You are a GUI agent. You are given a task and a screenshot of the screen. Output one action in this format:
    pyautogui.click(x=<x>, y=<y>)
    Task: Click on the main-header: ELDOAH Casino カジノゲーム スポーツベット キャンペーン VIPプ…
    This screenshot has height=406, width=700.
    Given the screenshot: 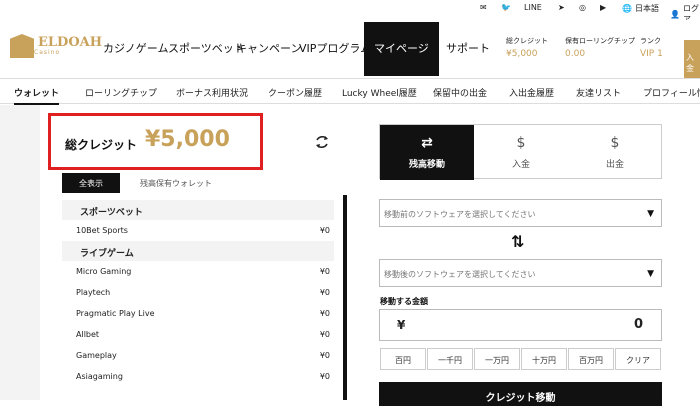 What is the action you would take?
    pyautogui.click(x=350, y=49)
    